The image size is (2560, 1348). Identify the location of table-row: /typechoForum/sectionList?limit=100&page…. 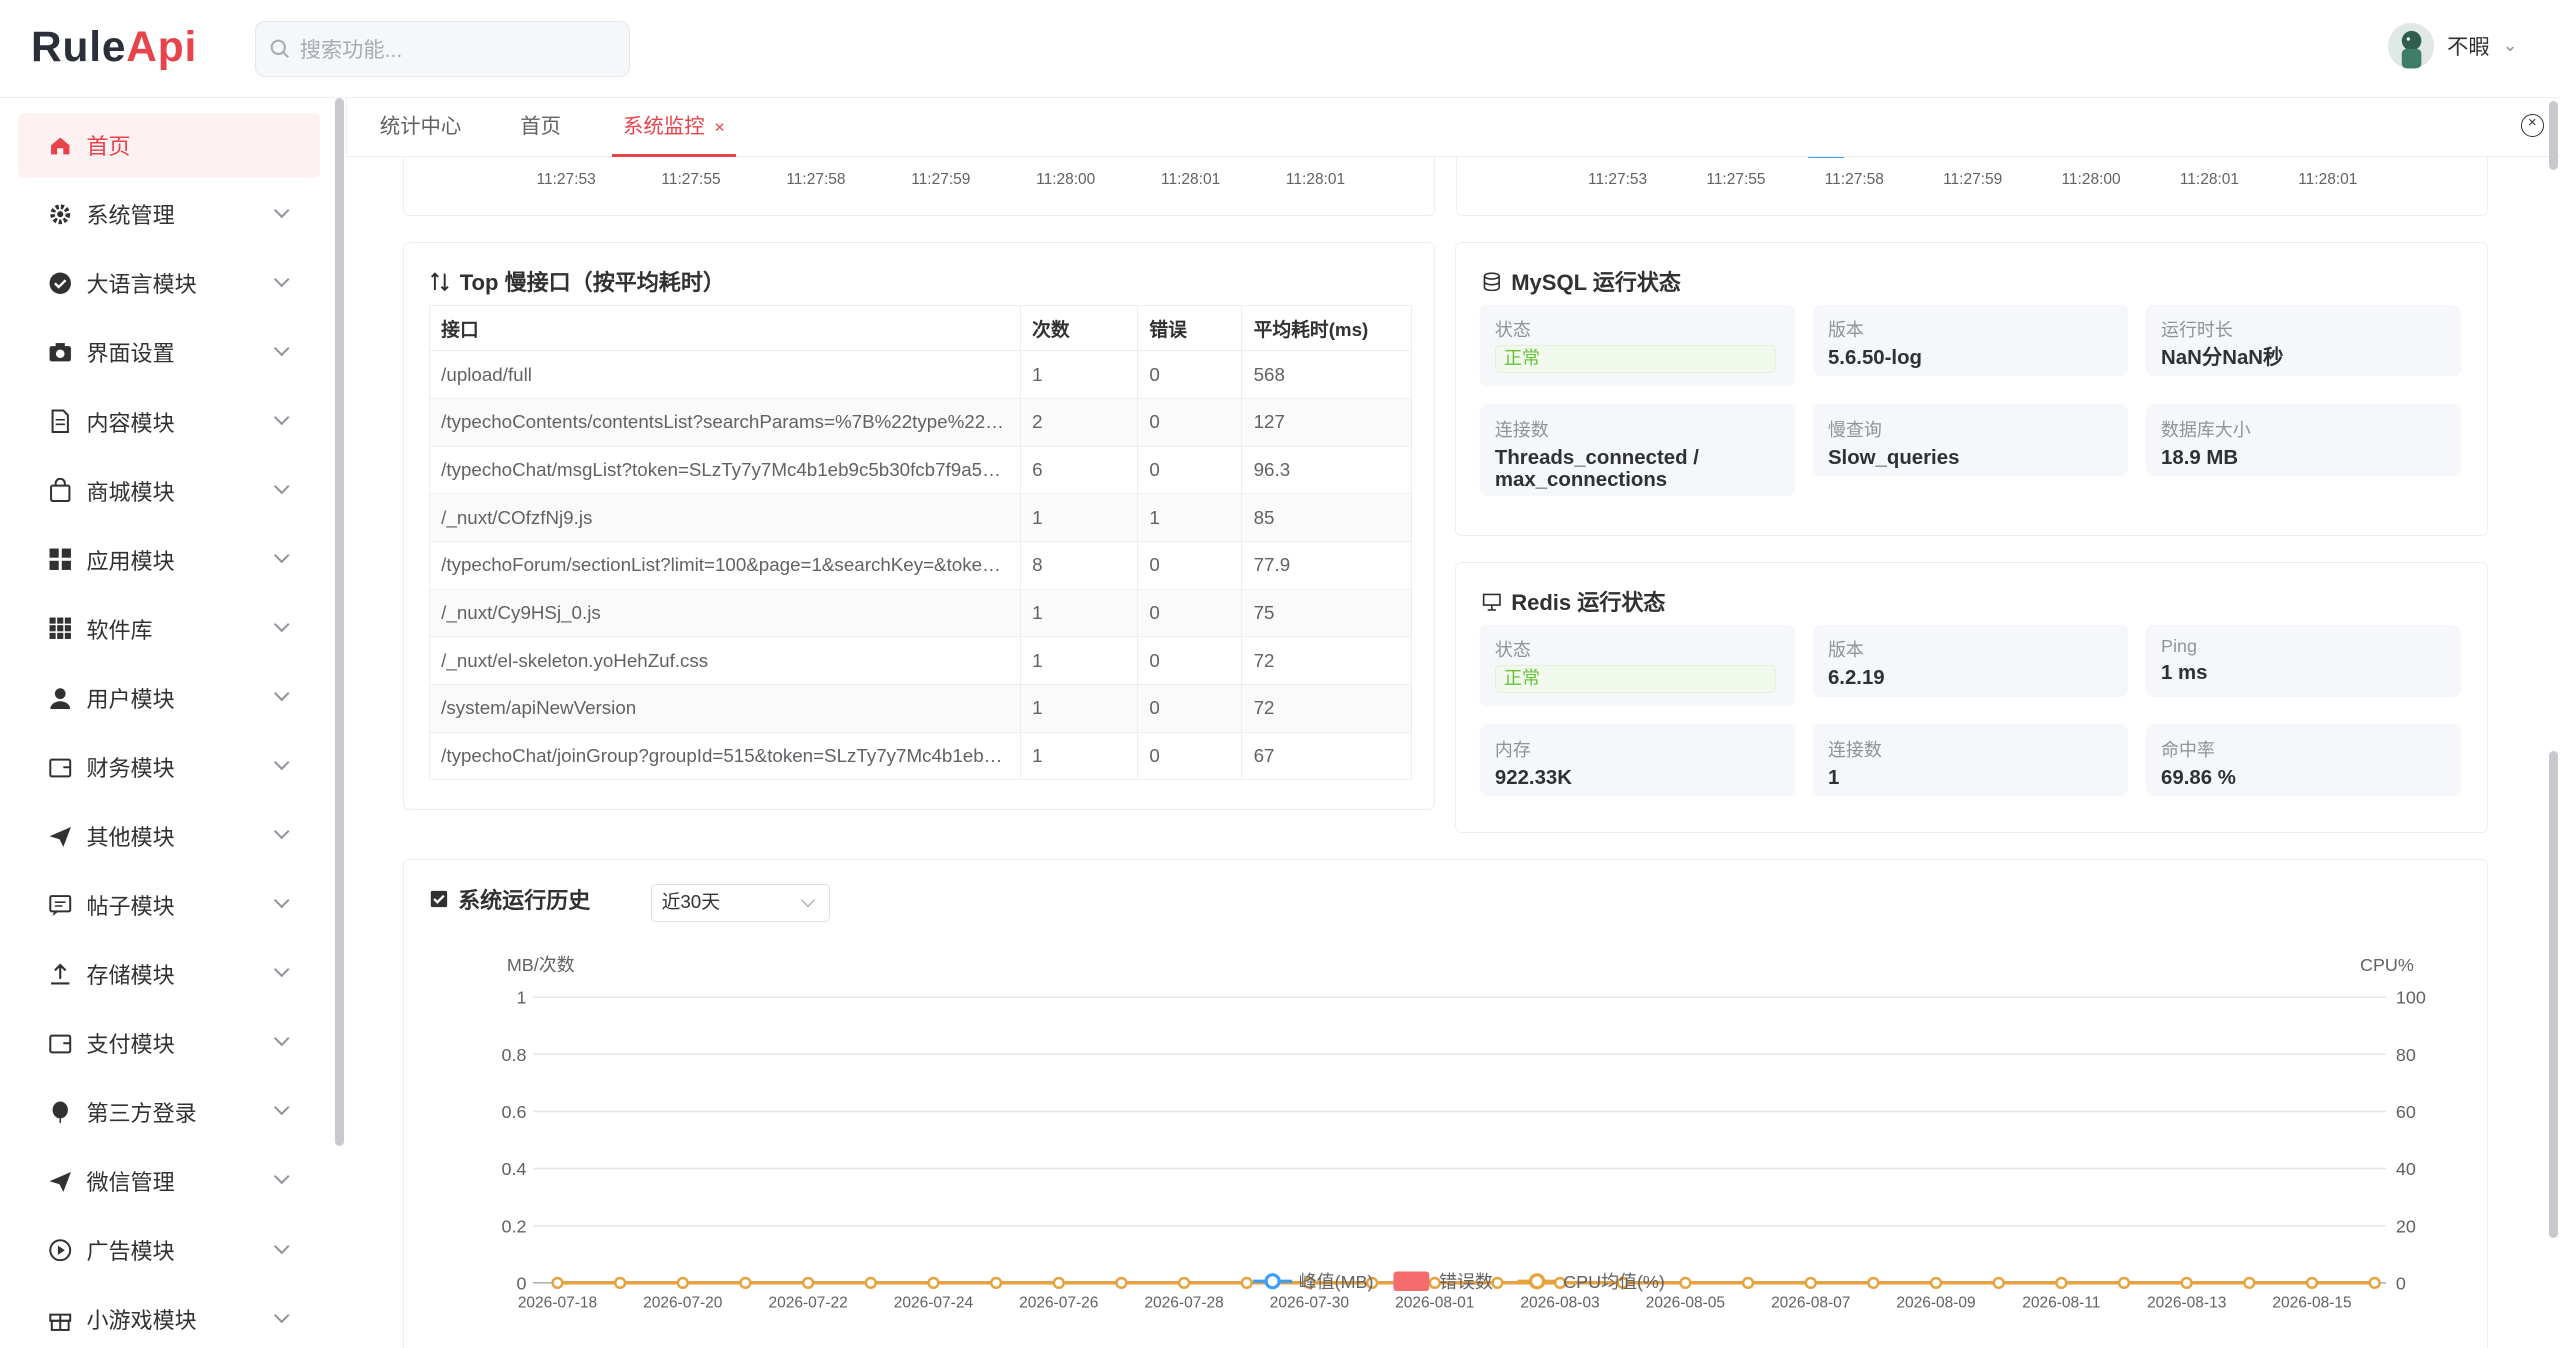
(920, 565).